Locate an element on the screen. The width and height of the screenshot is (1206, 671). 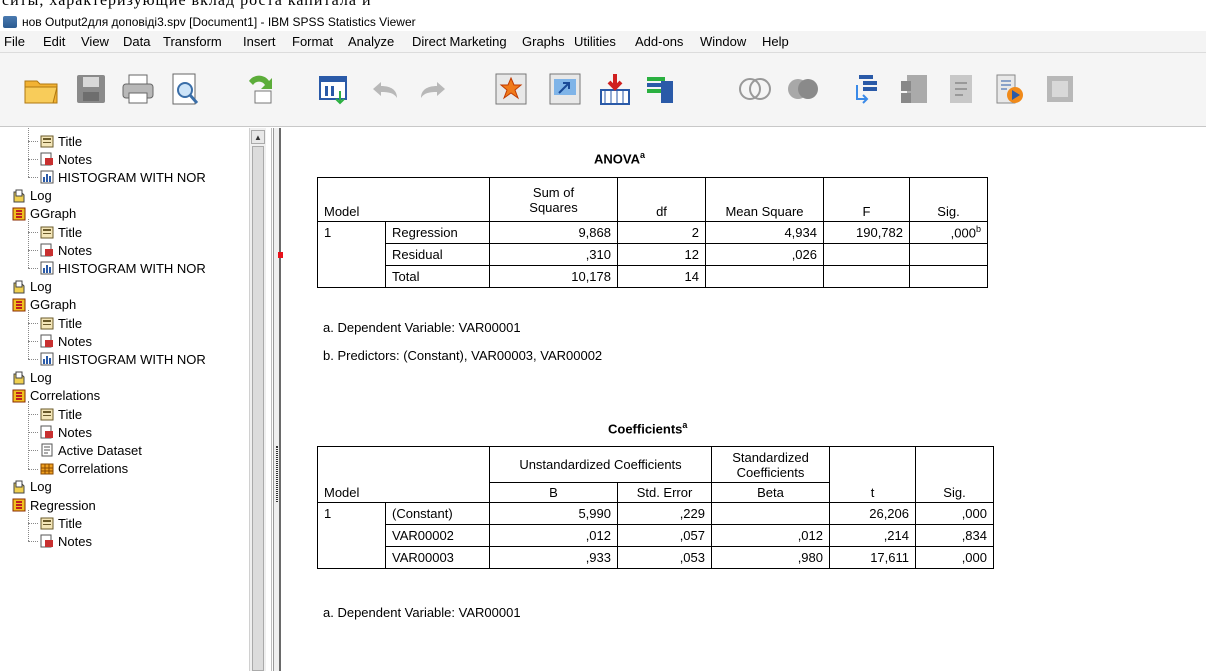
redo-icon is located at coordinates (433, 89).